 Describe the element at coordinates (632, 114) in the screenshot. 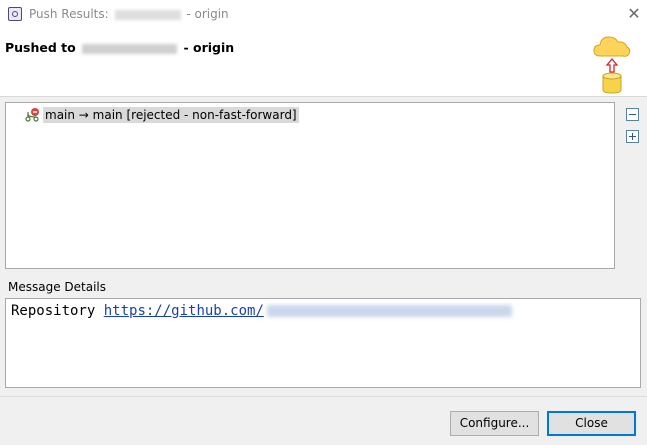

I see `collapse-all-icon` at that location.